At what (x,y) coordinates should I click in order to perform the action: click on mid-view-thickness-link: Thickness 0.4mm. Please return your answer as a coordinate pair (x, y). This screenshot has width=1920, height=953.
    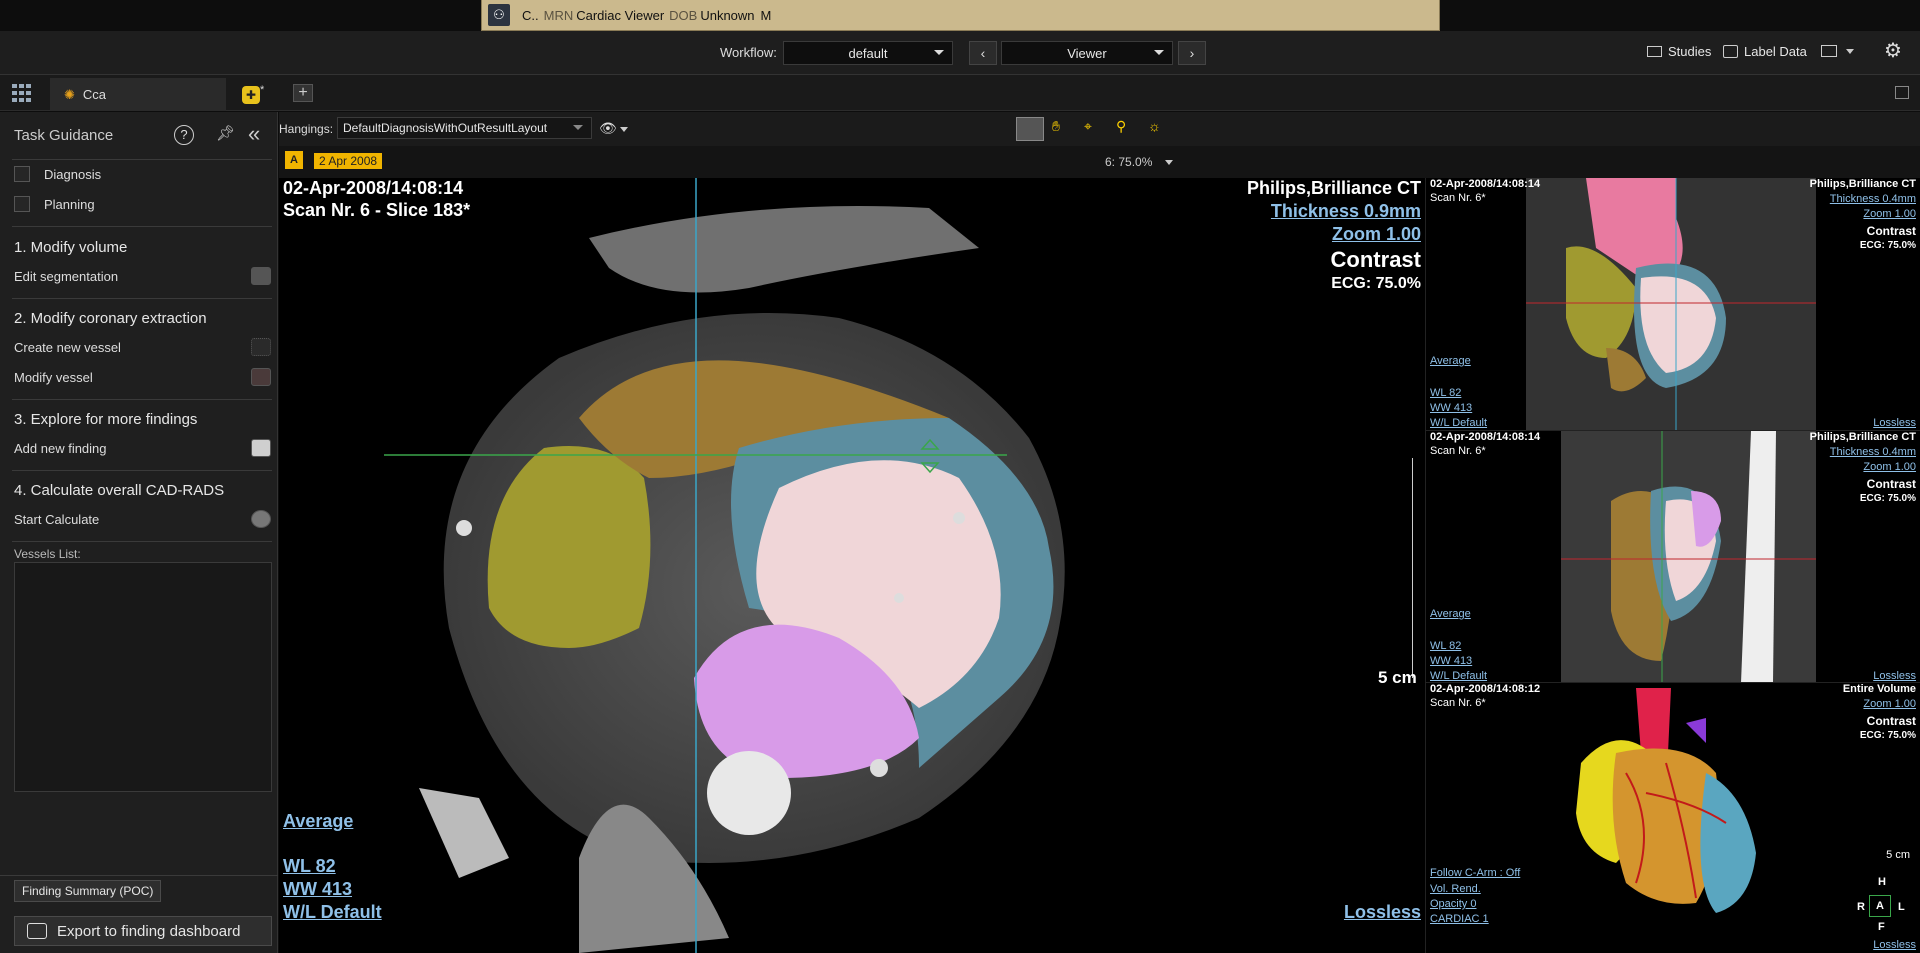
    Looking at the image, I should click on (1873, 452).